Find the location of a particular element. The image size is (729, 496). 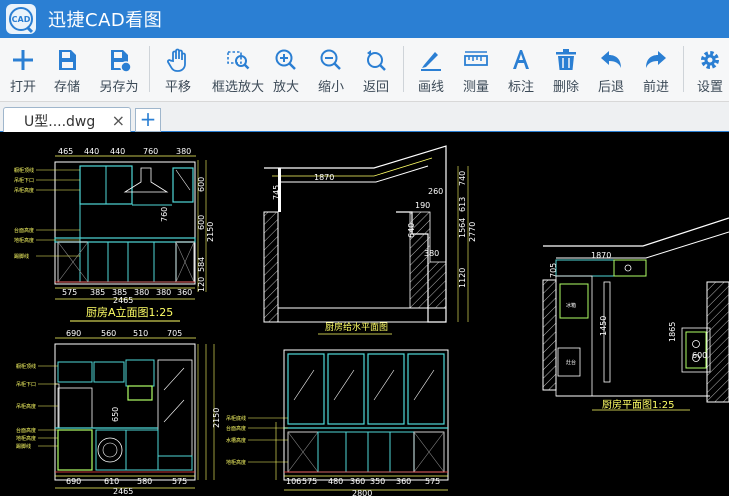

save-as-button: 另存为 is located at coordinates (119, 70).